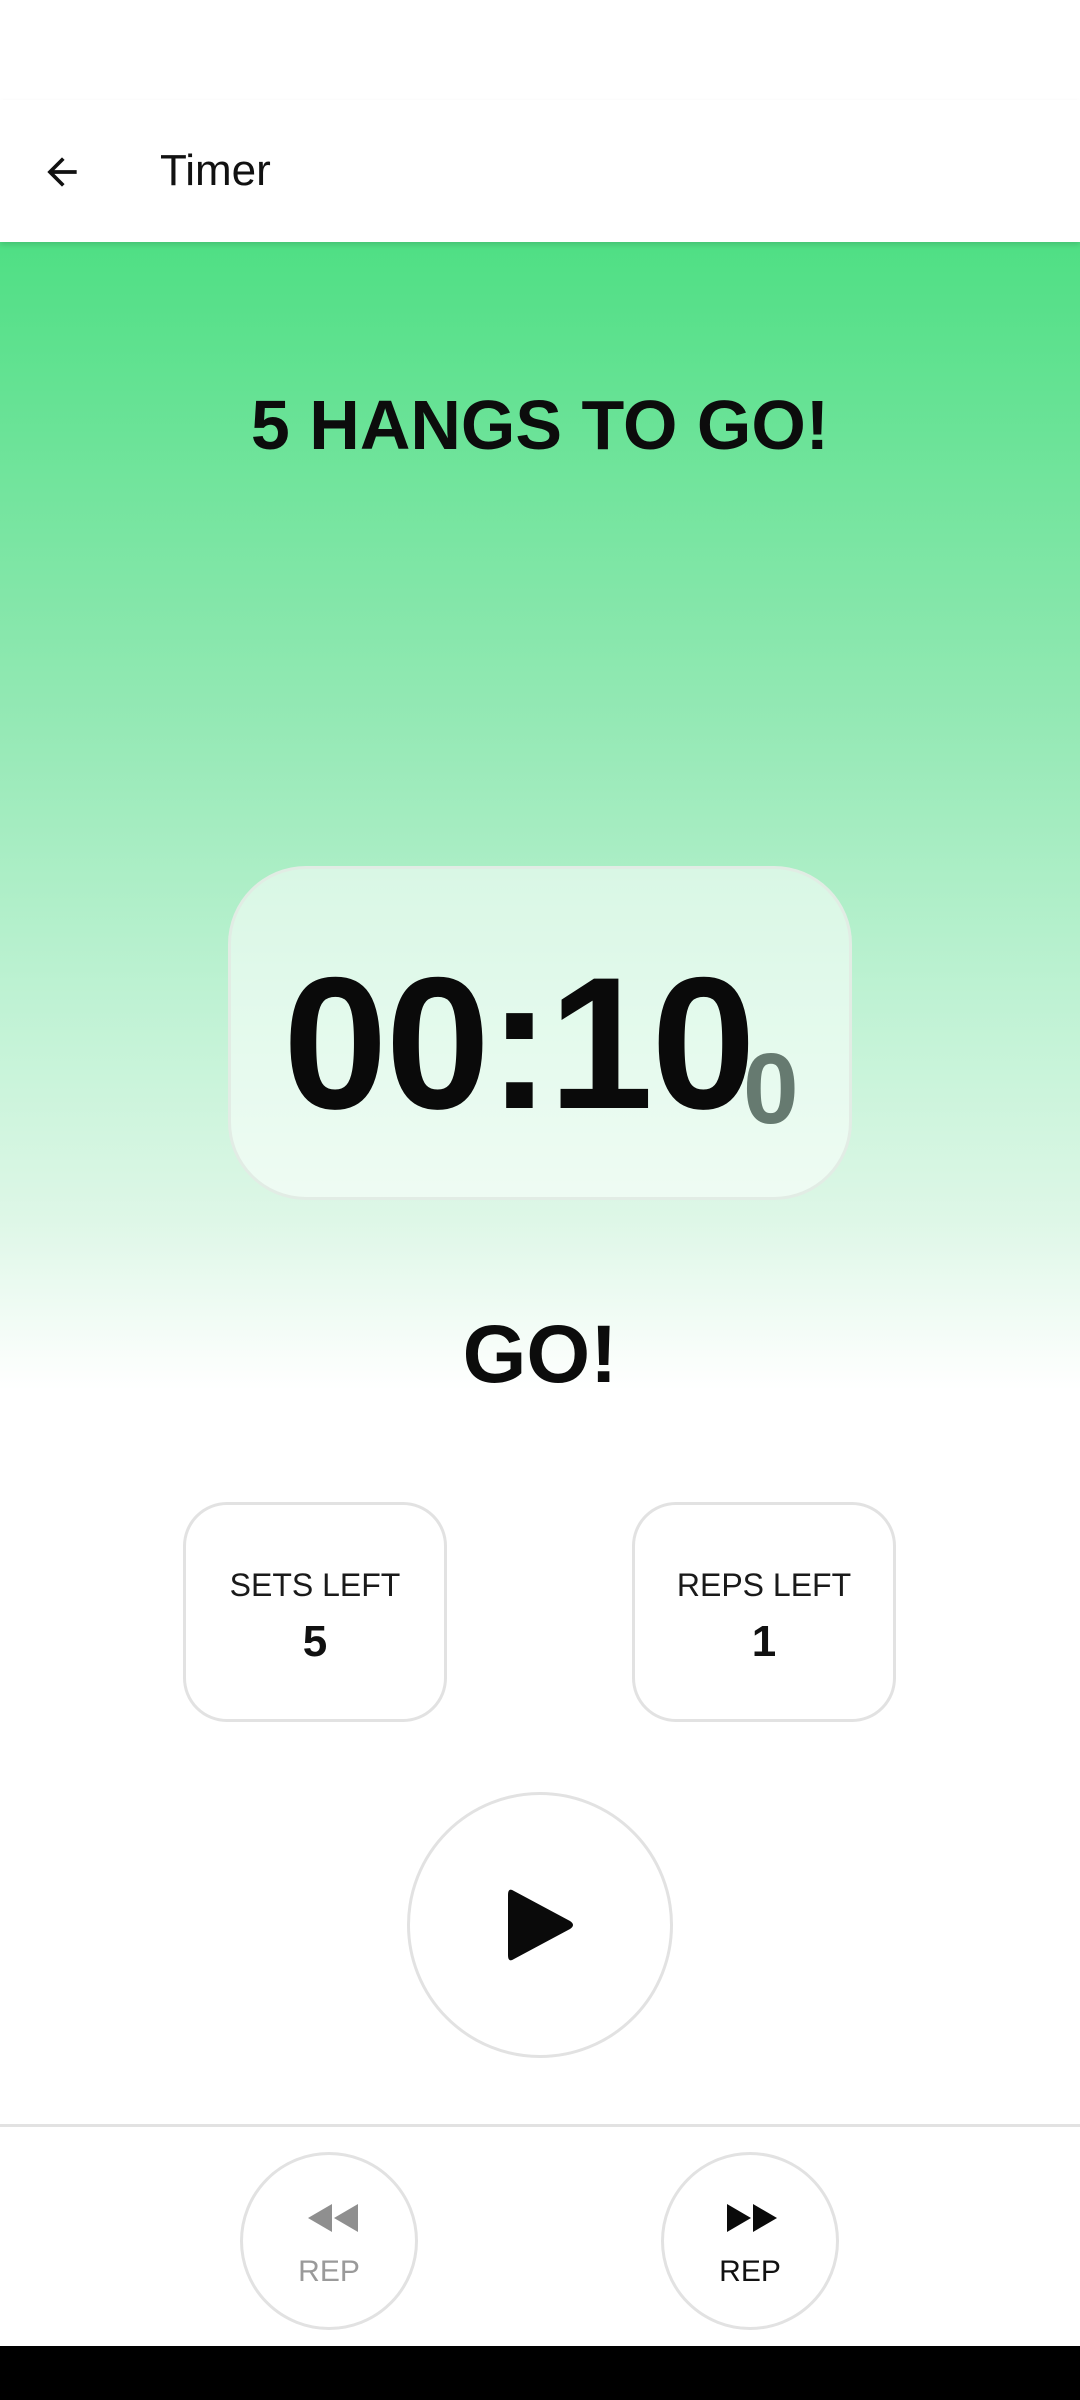 Image resolution: width=1080 pixels, height=2400 pixels. I want to click on sets-left-label: SETS LEFT, so click(315, 1585).